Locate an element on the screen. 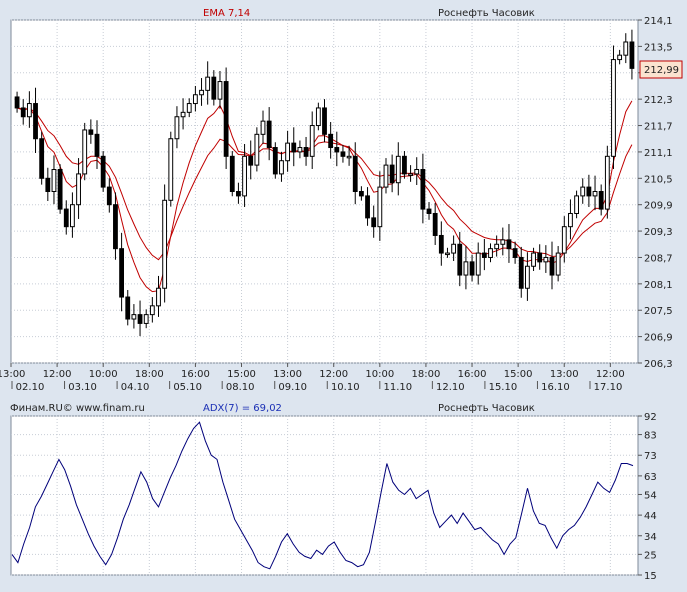  price-x-date-label: 15.10 is located at coordinates (503, 387).